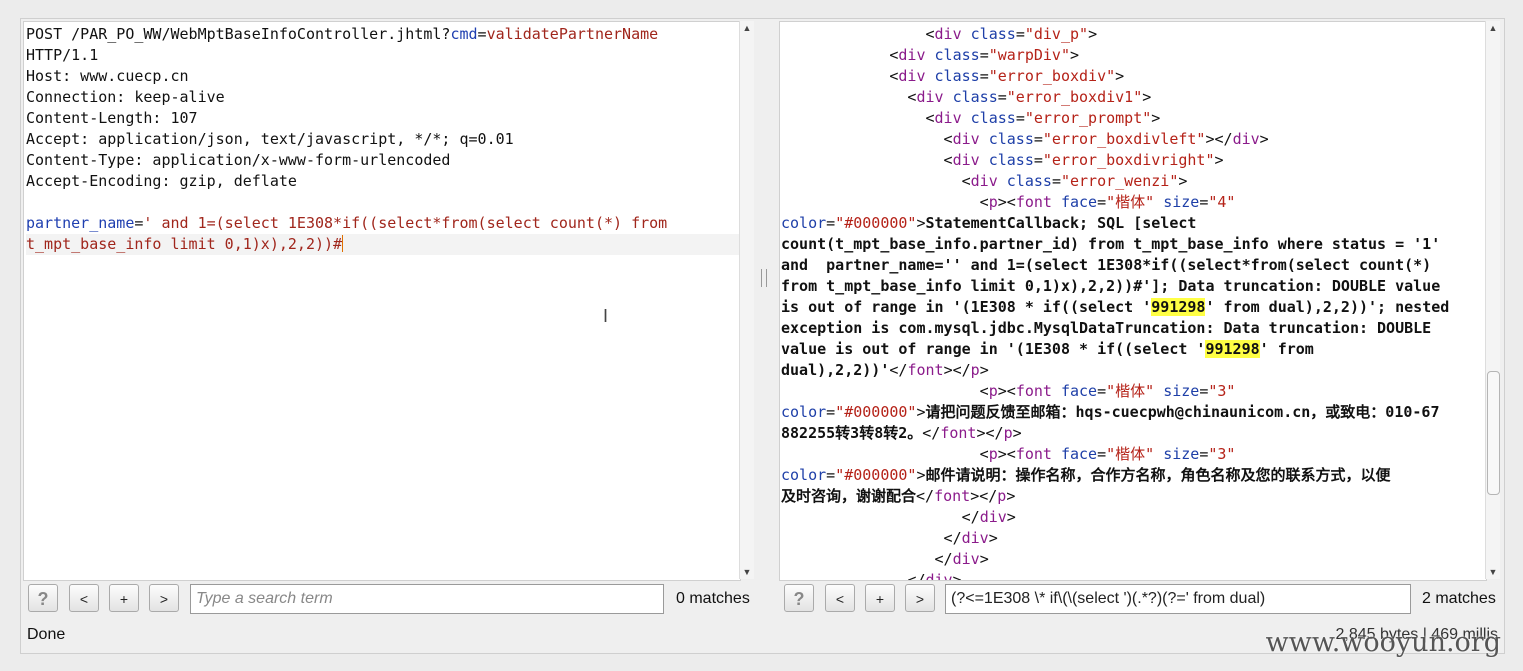 The height and width of the screenshot is (671, 1523). What do you see at coordinates (1088, 118) in the screenshot?
I see `response-code-token: "error_prompt"` at bounding box center [1088, 118].